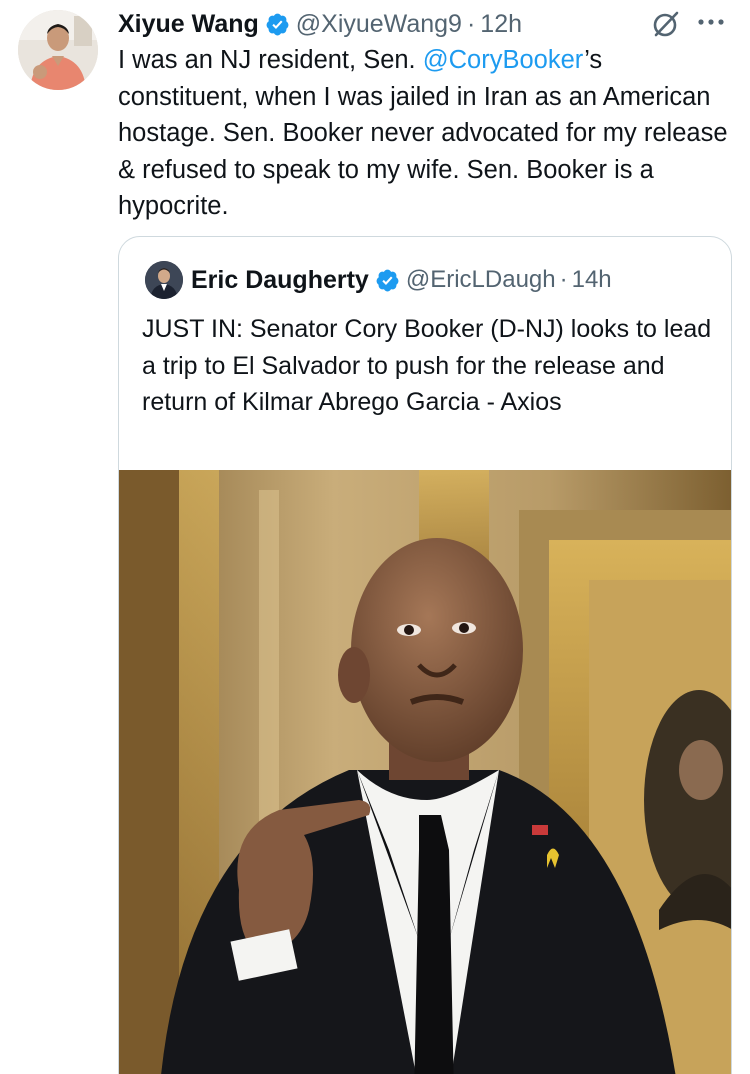  What do you see at coordinates (592, 280) in the screenshot?
I see `quoted-tweet-timestamp: 14h` at bounding box center [592, 280].